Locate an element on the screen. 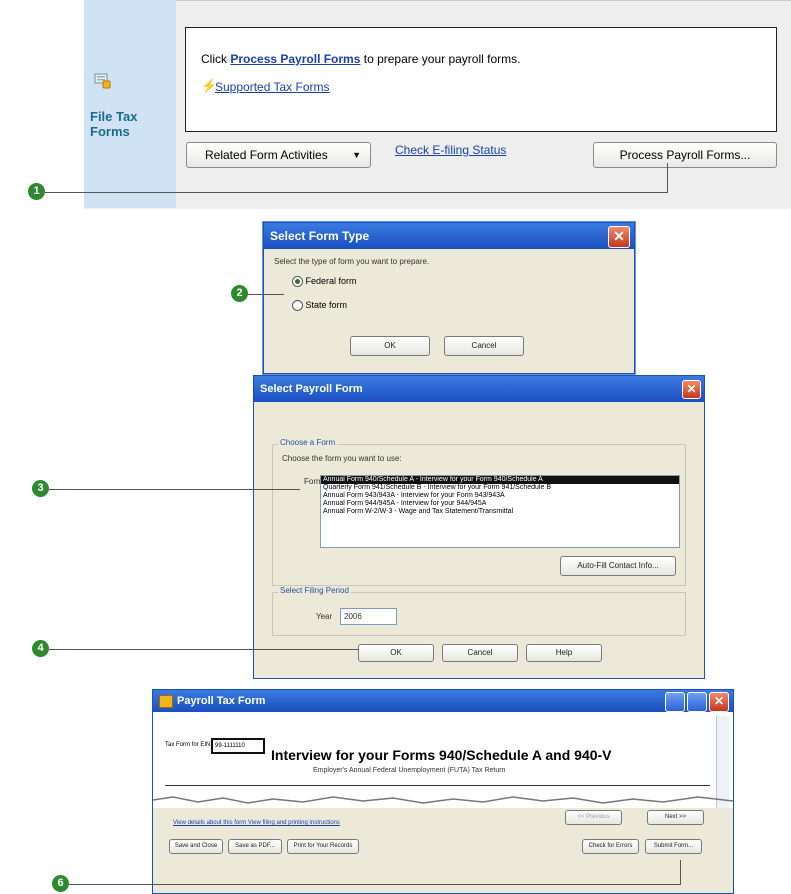 This screenshot has height=894, width=791. payroll-tax-form-title-text: Payroll Tax Form is located at coordinates (221, 701).